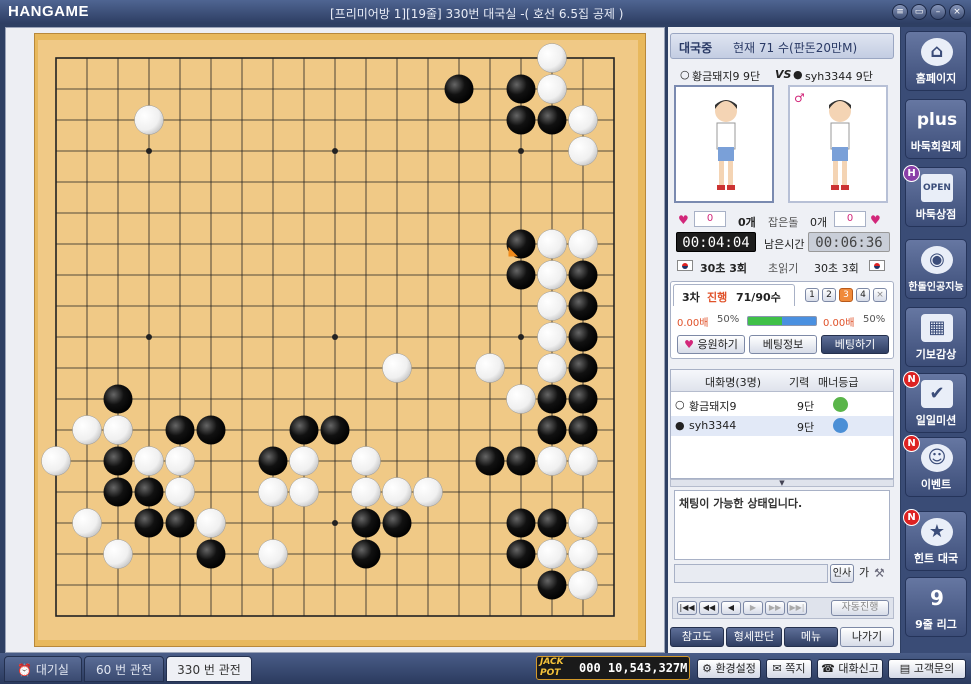 Image resolution: width=971 pixels, height=684 pixels. Describe the element at coordinates (124, 669) in the screenshot. I see `tab-watch-60: 60 번 관전` at that location.